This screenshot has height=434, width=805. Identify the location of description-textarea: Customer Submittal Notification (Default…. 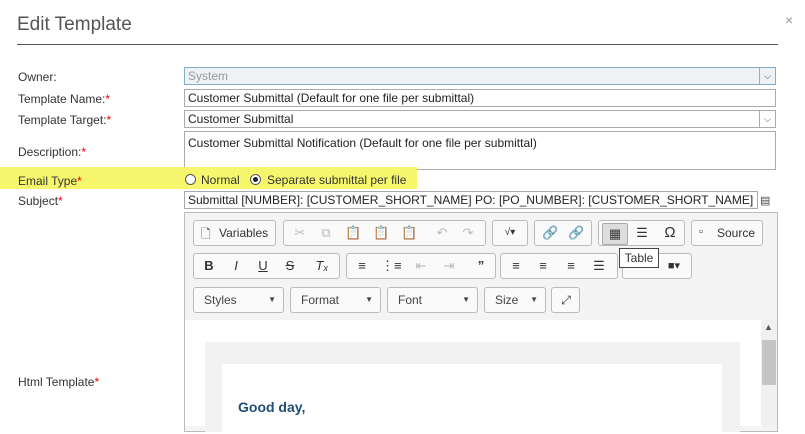
(480, 150).